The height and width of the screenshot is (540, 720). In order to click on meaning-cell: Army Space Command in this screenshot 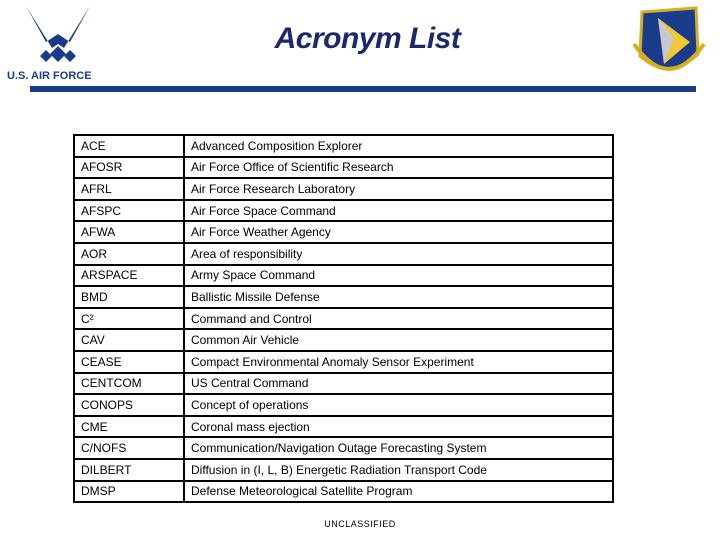, I will do `click(399, 275)`.